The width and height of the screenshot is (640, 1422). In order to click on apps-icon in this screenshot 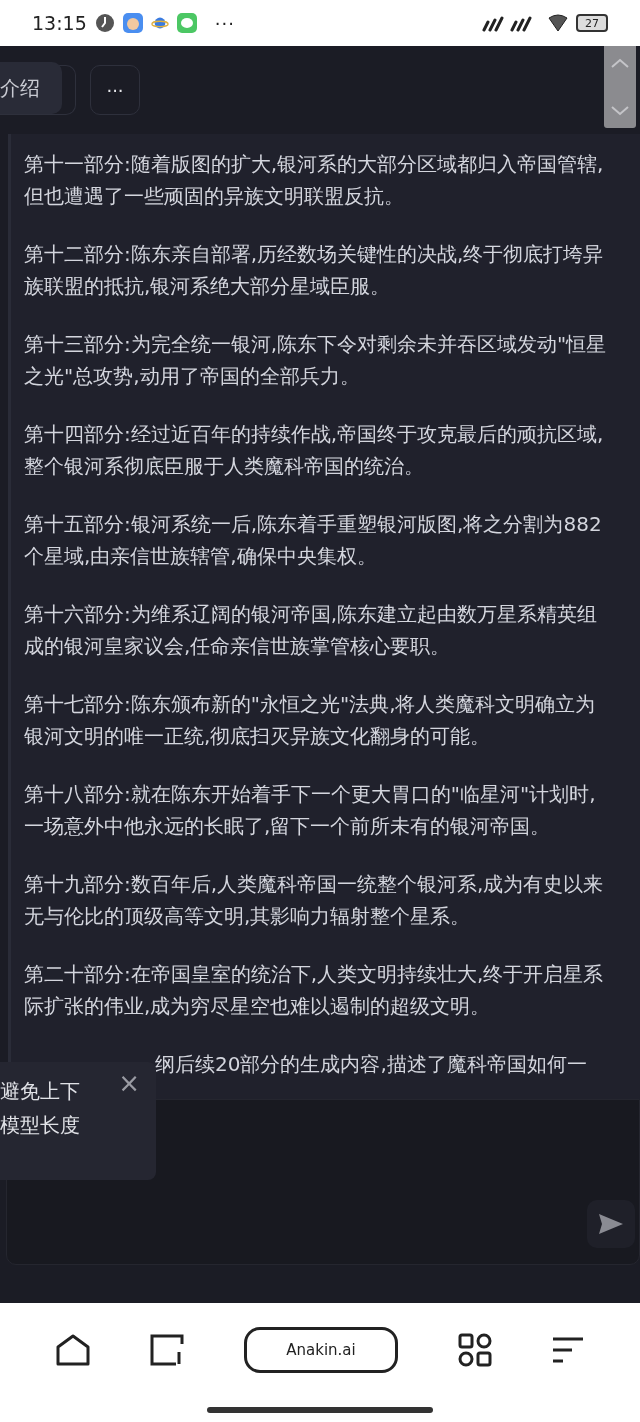, I will do `click(475, 1350)`.